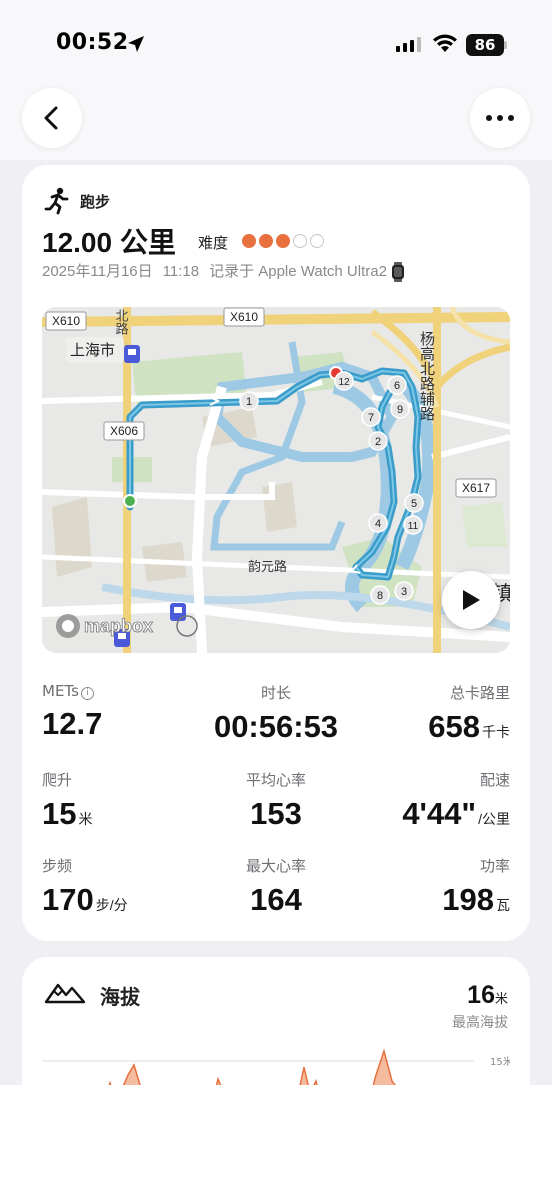 The height and width of the screenshot is (1200, 552). Describe the element at coordinates (57, 780) in the screenshot. I see `metric-label: 爬升` at that location.